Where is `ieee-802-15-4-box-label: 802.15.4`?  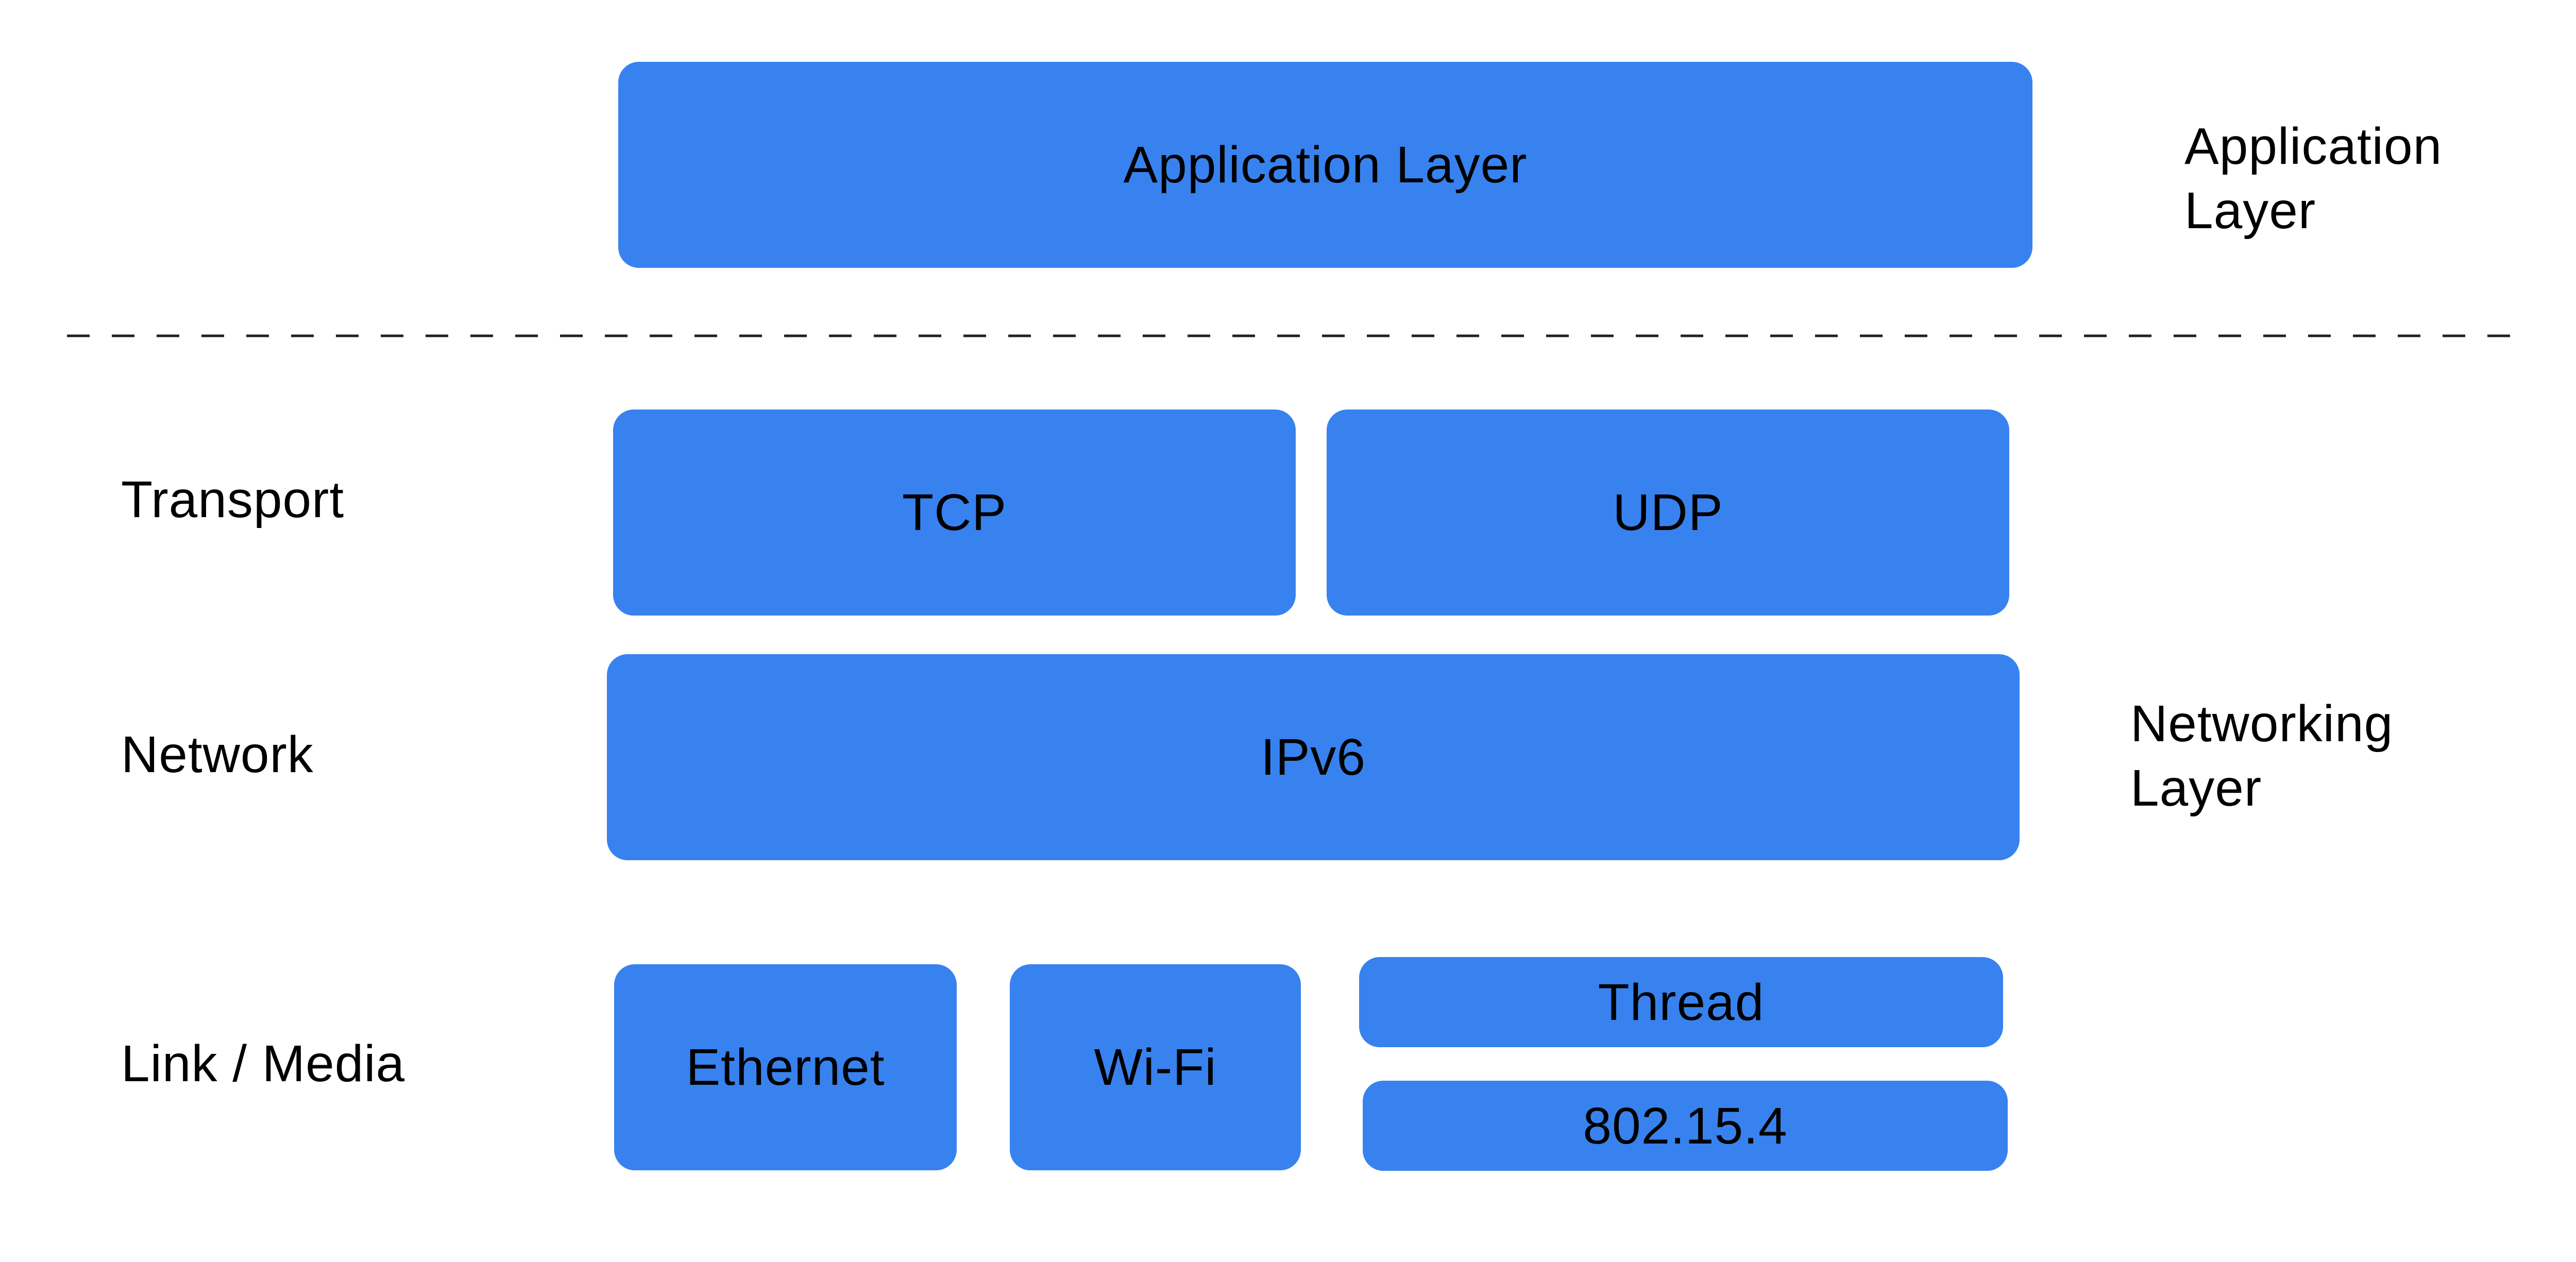 ieee-802-15-4-box-label: 802.15.4 is located at coordinates (1685, 1126).